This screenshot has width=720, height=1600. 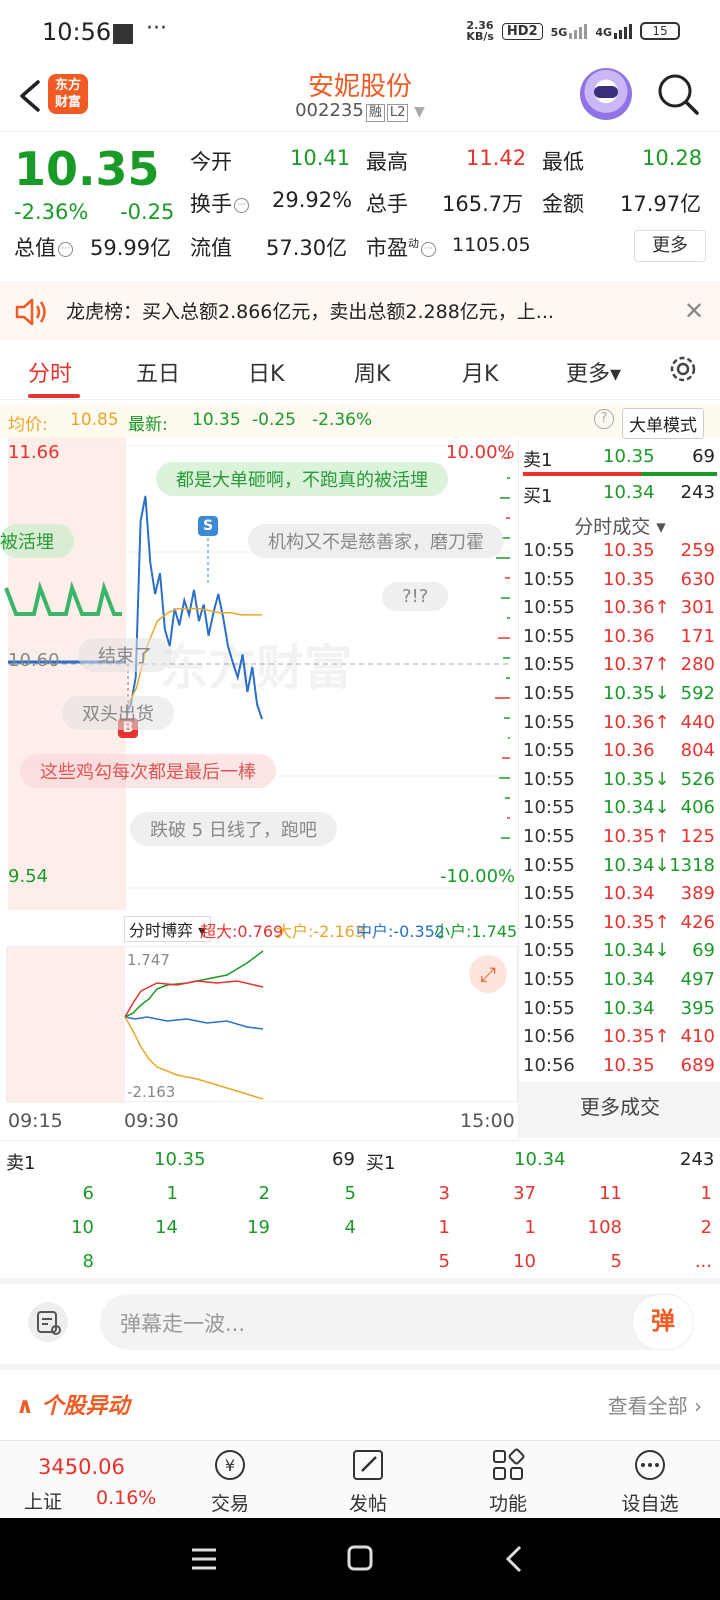 What do you see at coordinates (367, 1504) in the screenshot?
I see `nav-label: 发帖` at bounding box center [367, 1504].